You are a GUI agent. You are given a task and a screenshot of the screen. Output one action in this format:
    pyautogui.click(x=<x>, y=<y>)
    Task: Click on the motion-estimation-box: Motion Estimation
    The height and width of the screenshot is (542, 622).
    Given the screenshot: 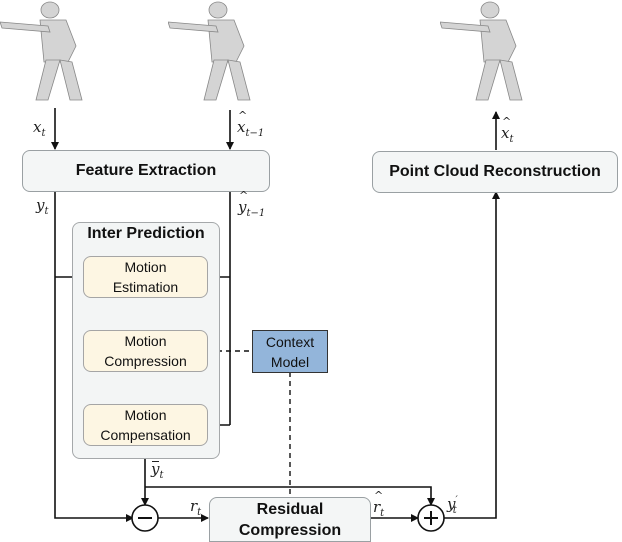 What is the action you would take?
    pyautogui.click(x=145, y=277)
    